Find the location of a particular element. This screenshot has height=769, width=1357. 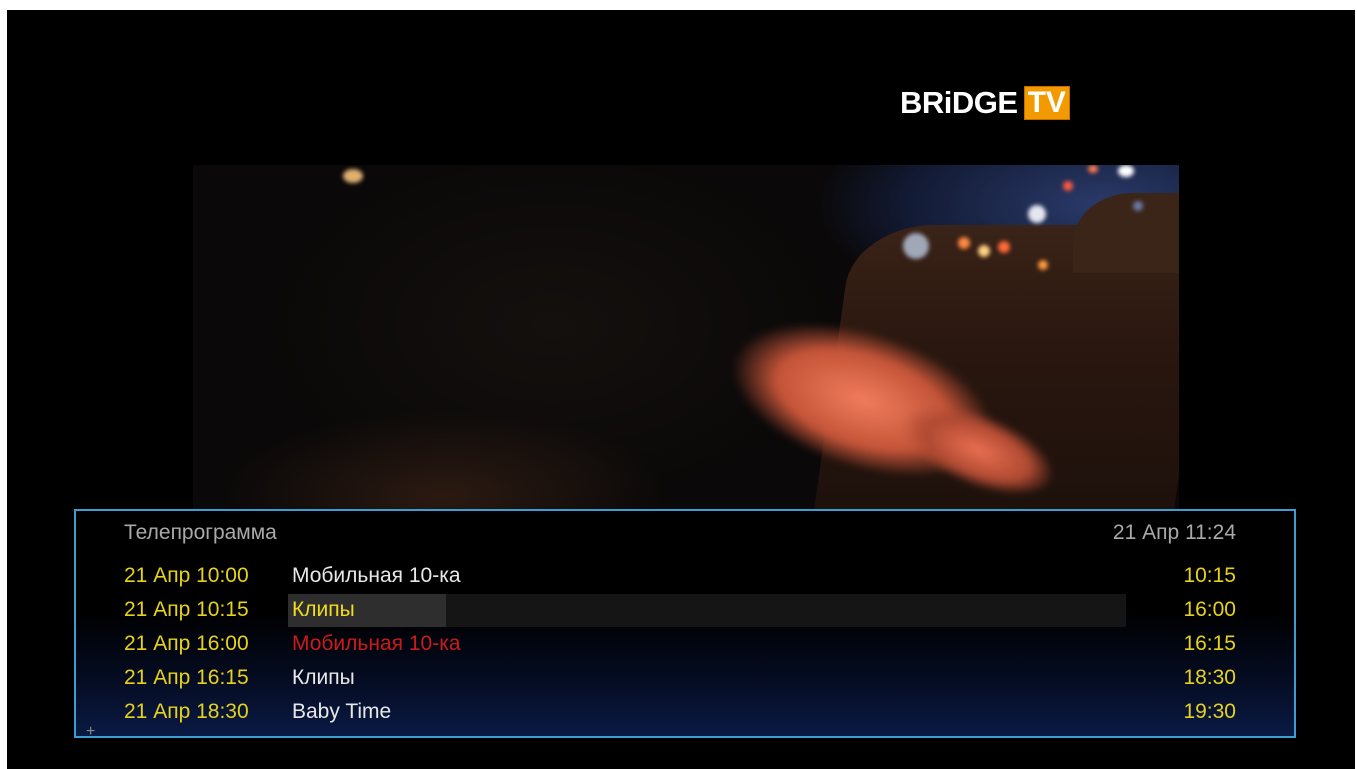

program-end-time: 16:15 is located at coordinates (1209, 643).